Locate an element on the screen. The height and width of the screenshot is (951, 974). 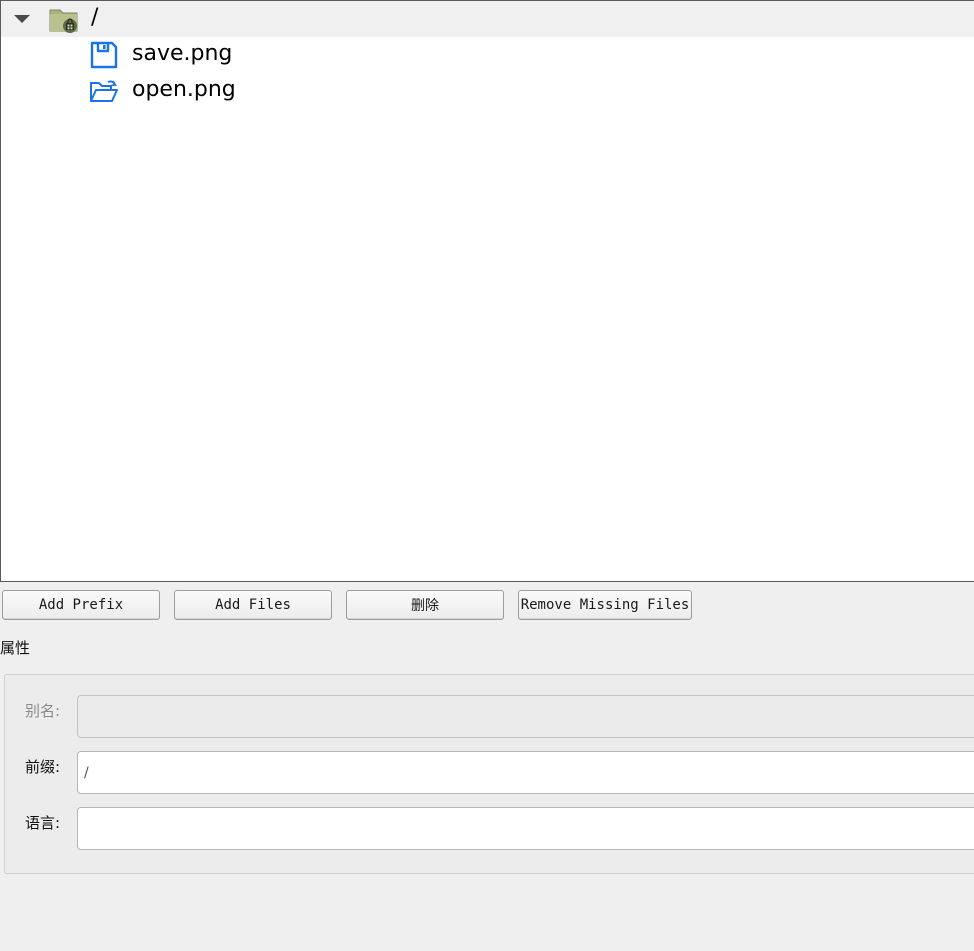
alias-label: 别名: is located at coordinates (43, 711).